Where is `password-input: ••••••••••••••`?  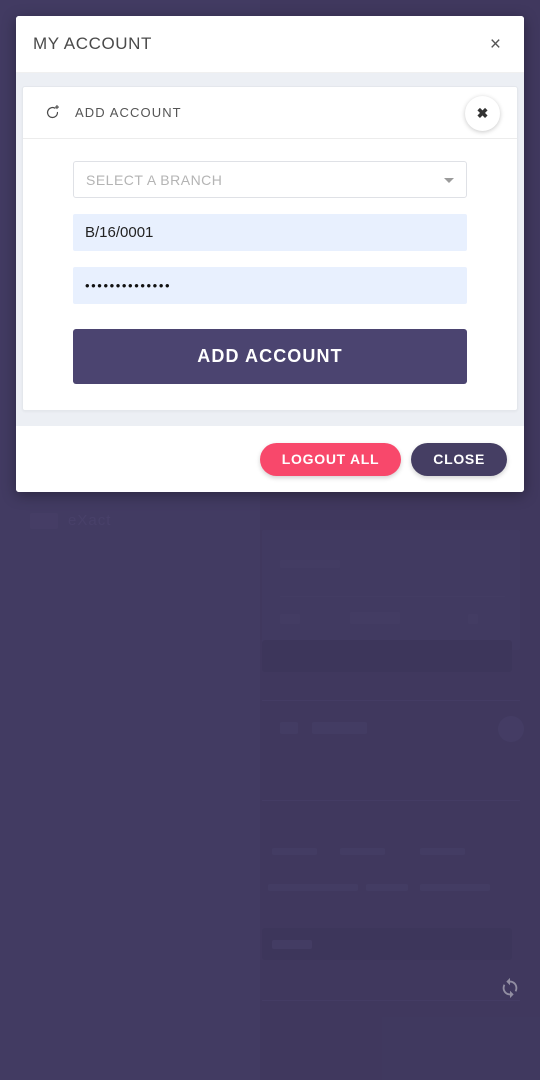
password-input: •••••••••••••• is located at coordinates (270, 285).